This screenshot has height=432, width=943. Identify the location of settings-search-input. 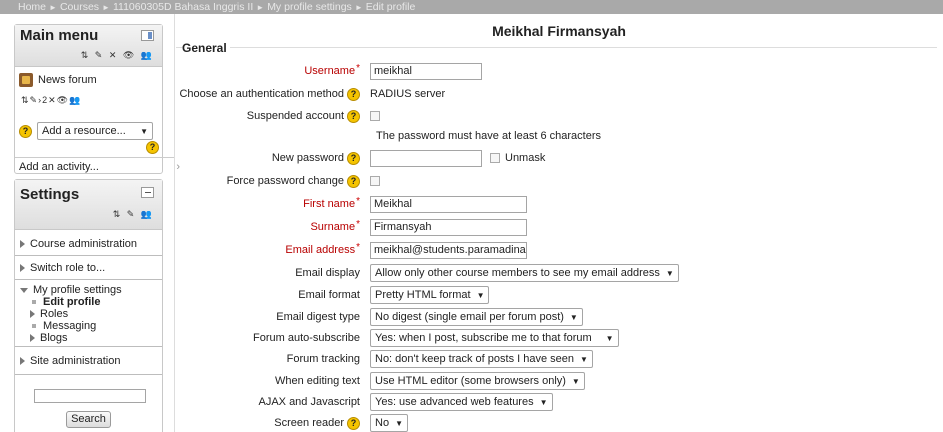
(90, 396).